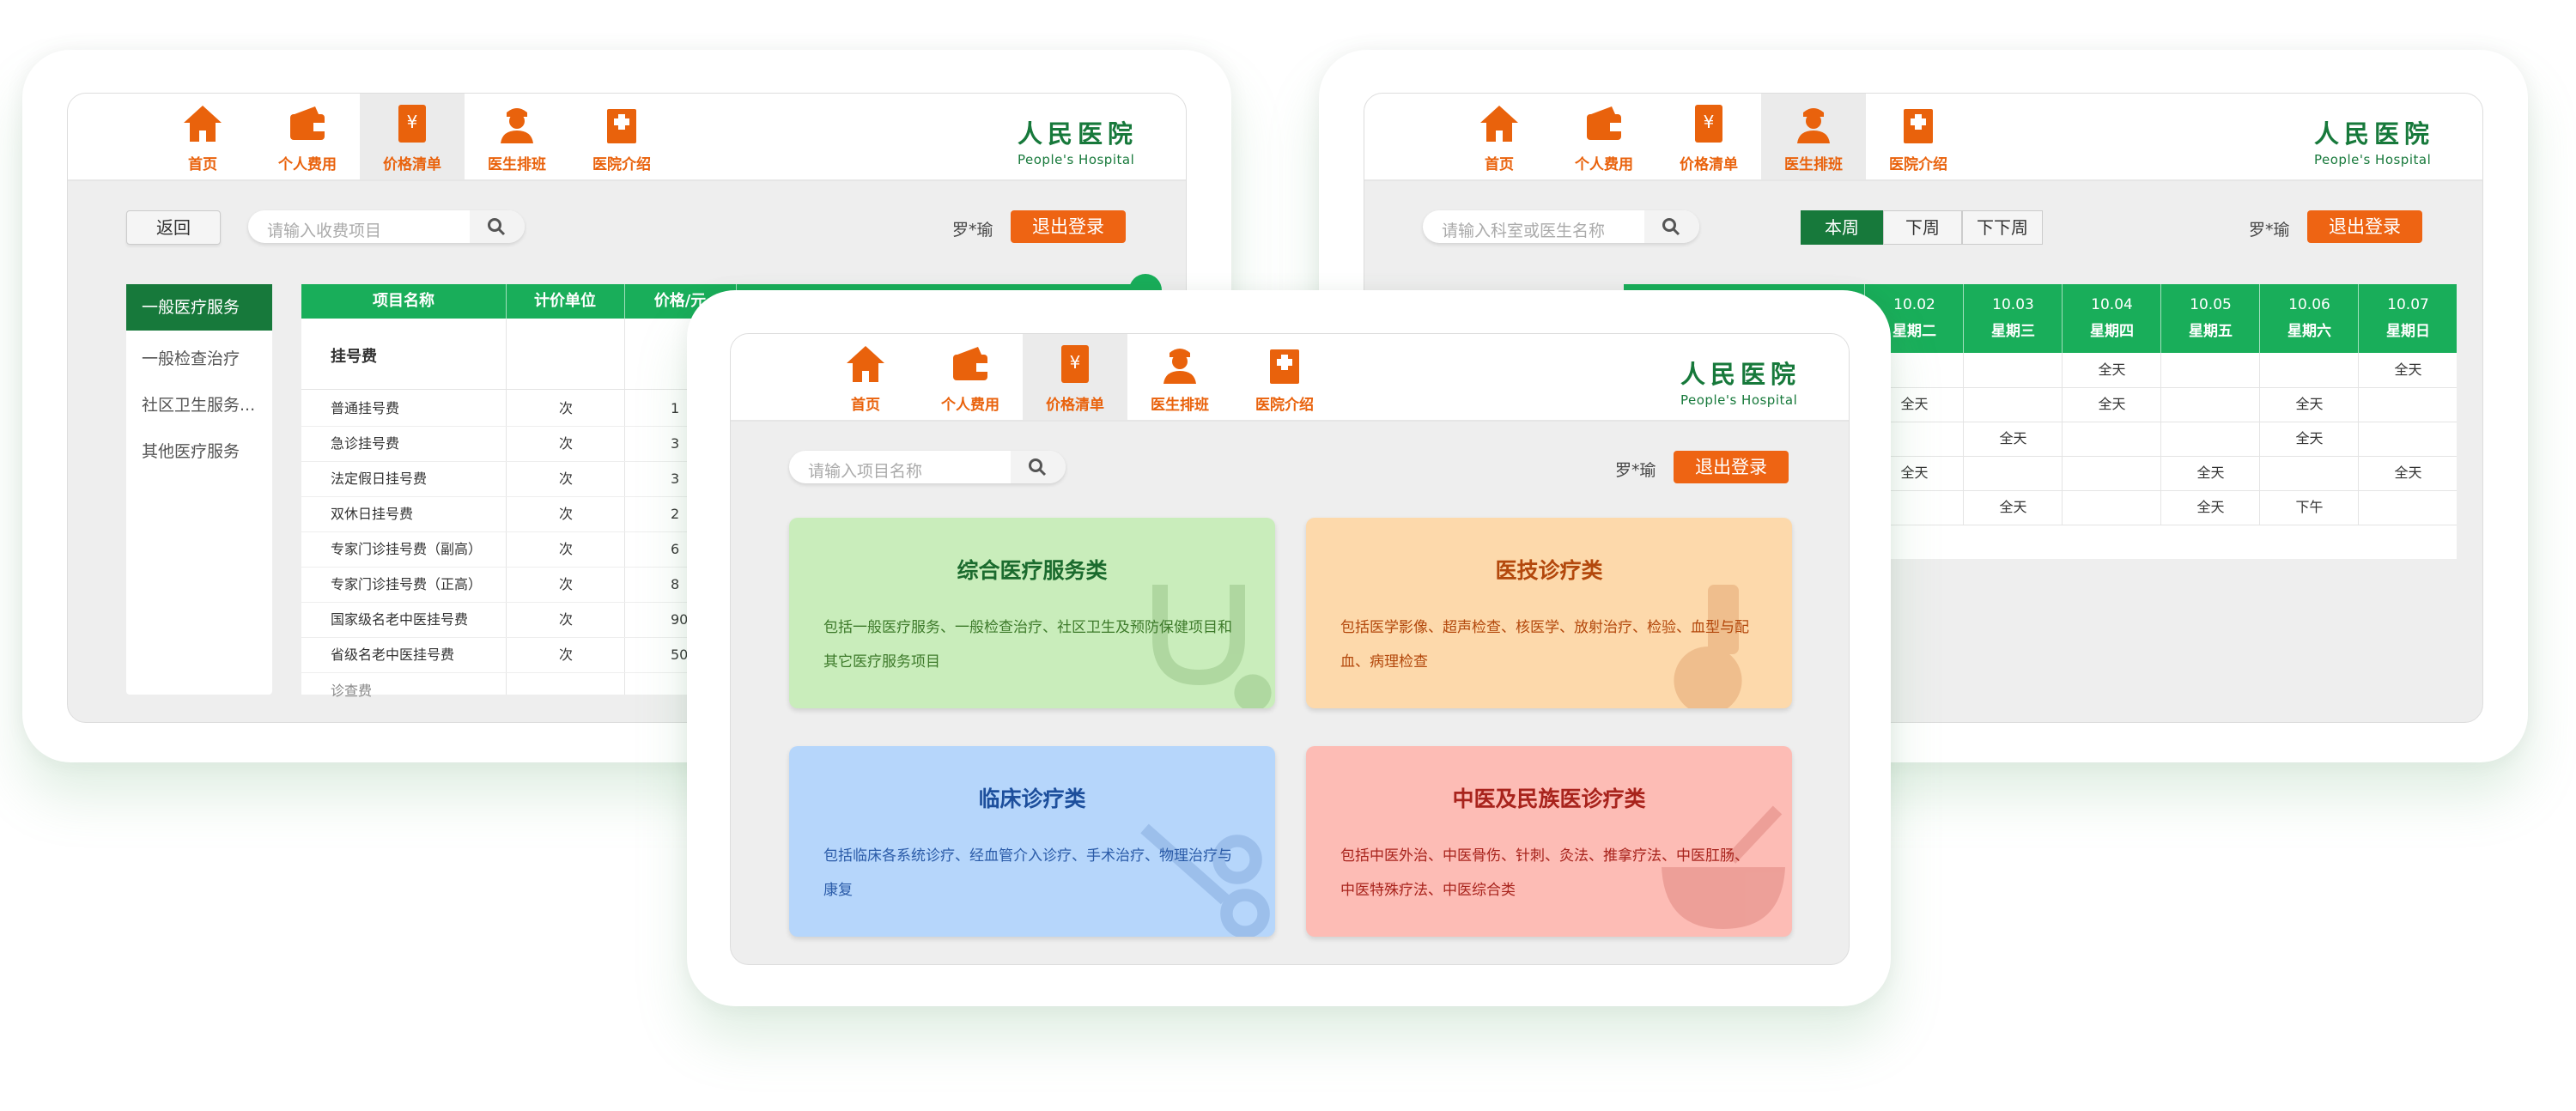  What do you see at coordinates (1027, 873) in the screenshot?
I see `card-description: 包括临床各系统诊疗、经血管介入诊疗、手术治疗、物理治疗与康复` at bounding box center [1027, 873].